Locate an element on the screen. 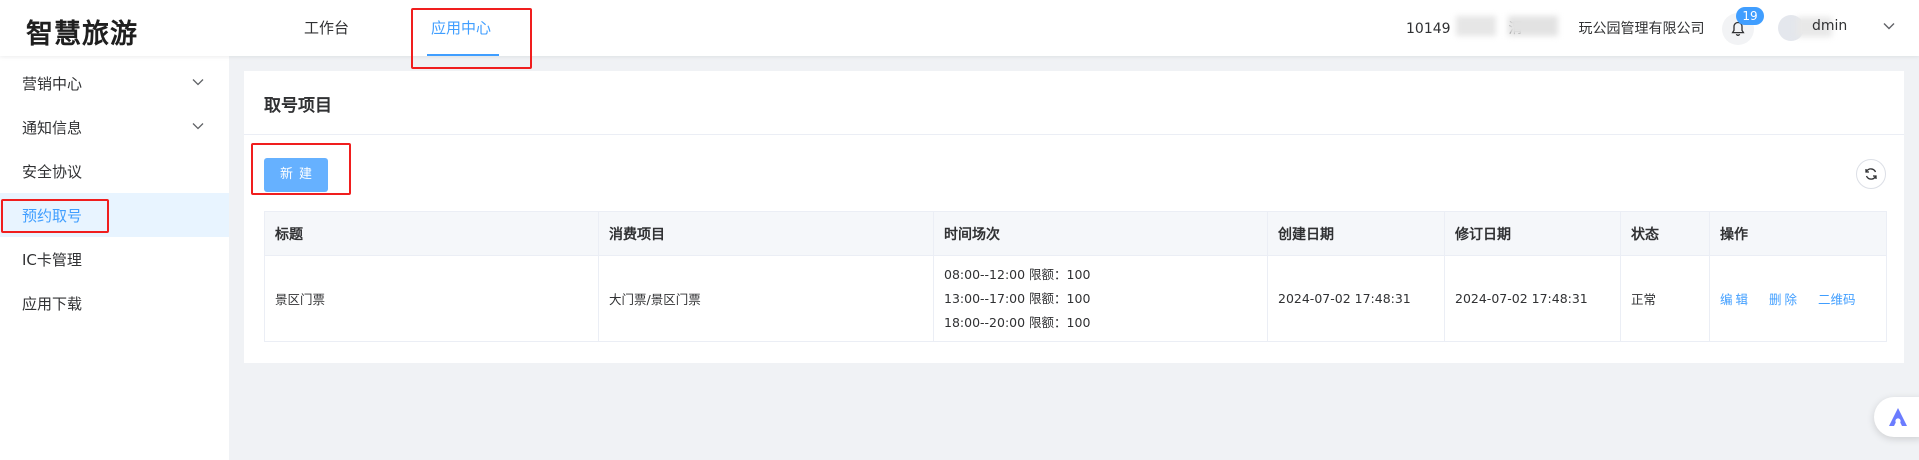 This screenshot has width=1919, height=460. sidebar-item-label: 预约取号 is located at coordinates (52, 216).